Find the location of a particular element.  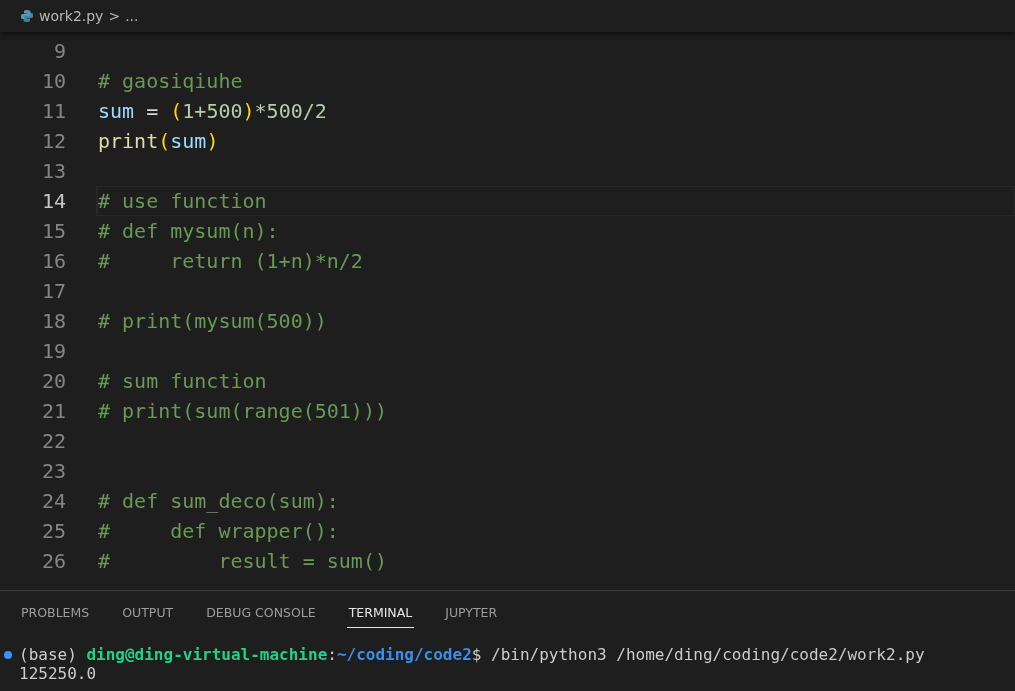

code-line: # result = sum() is located at coordinates (242, 561).